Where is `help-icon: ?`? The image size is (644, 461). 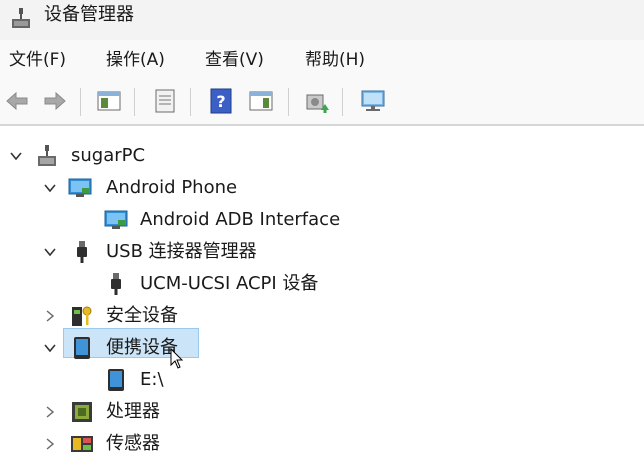
help-icon: ? is located at coordinates (221, 101).